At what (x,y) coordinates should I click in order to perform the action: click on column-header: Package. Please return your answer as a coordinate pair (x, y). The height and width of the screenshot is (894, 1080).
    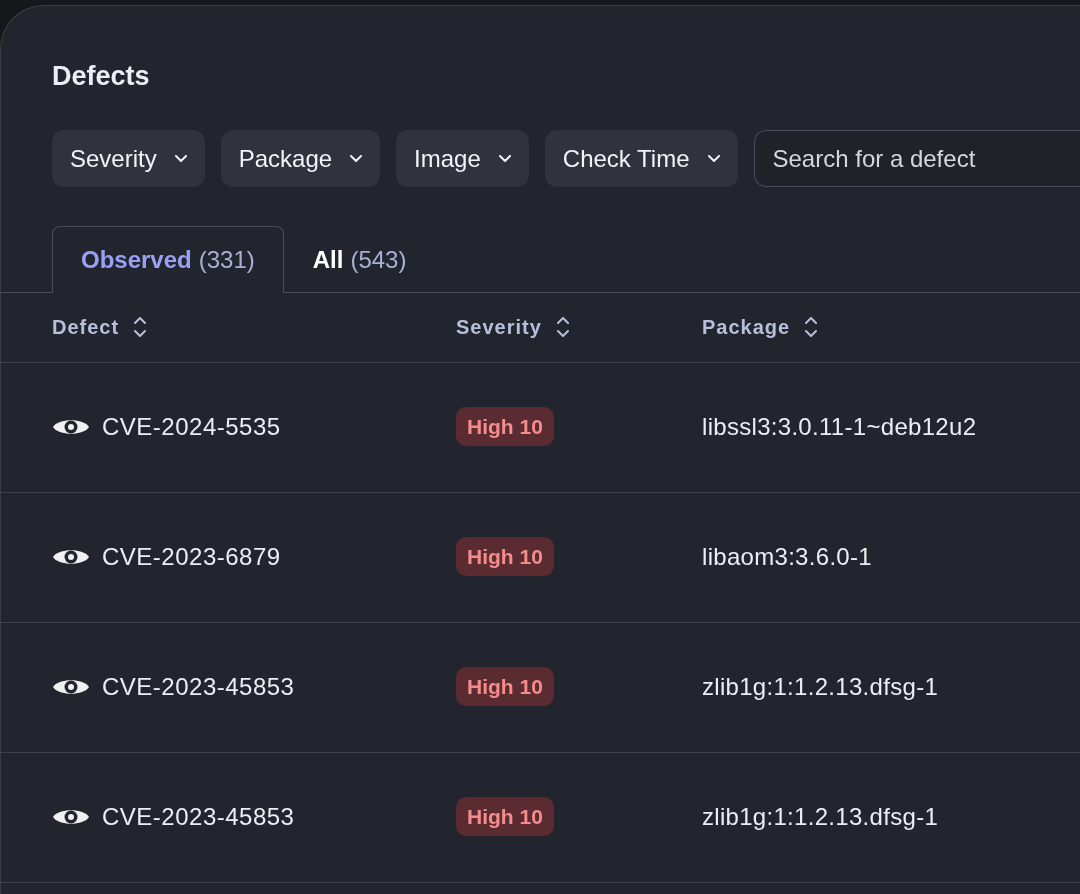
    Looking at the image, I should click on (746, 327).